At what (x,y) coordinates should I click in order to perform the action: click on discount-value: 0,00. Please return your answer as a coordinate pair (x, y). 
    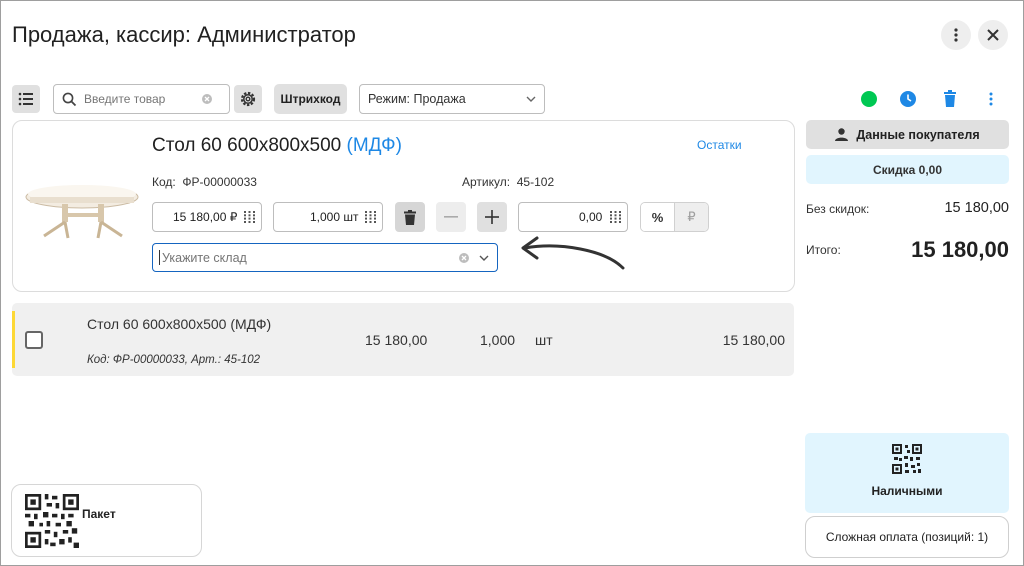
    Looking at the image, I should click on (591, 217).